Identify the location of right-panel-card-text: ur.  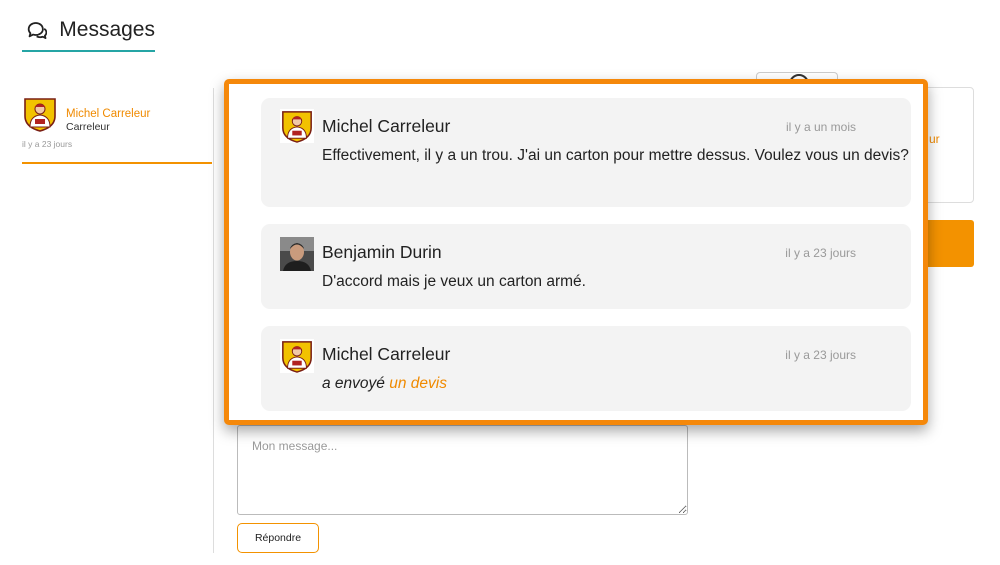
(934, 139).